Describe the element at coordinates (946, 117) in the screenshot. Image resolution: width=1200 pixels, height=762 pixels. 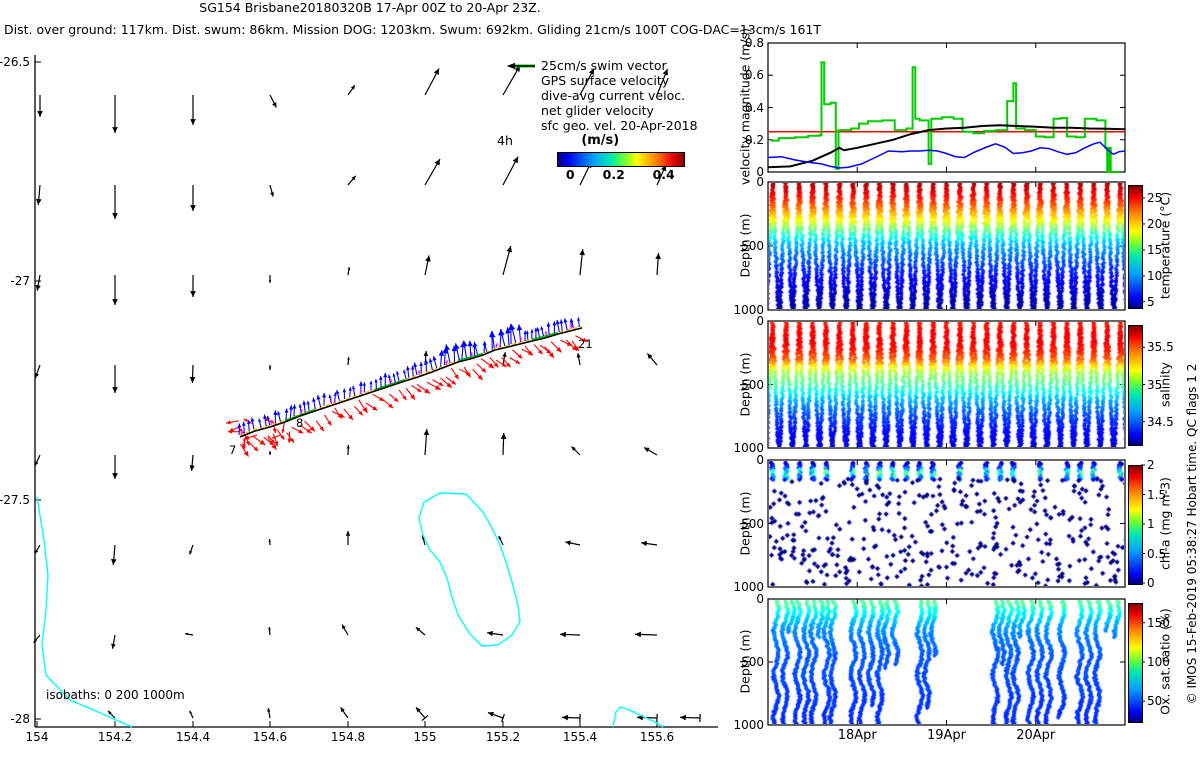
I see `velocity-series` at that location.